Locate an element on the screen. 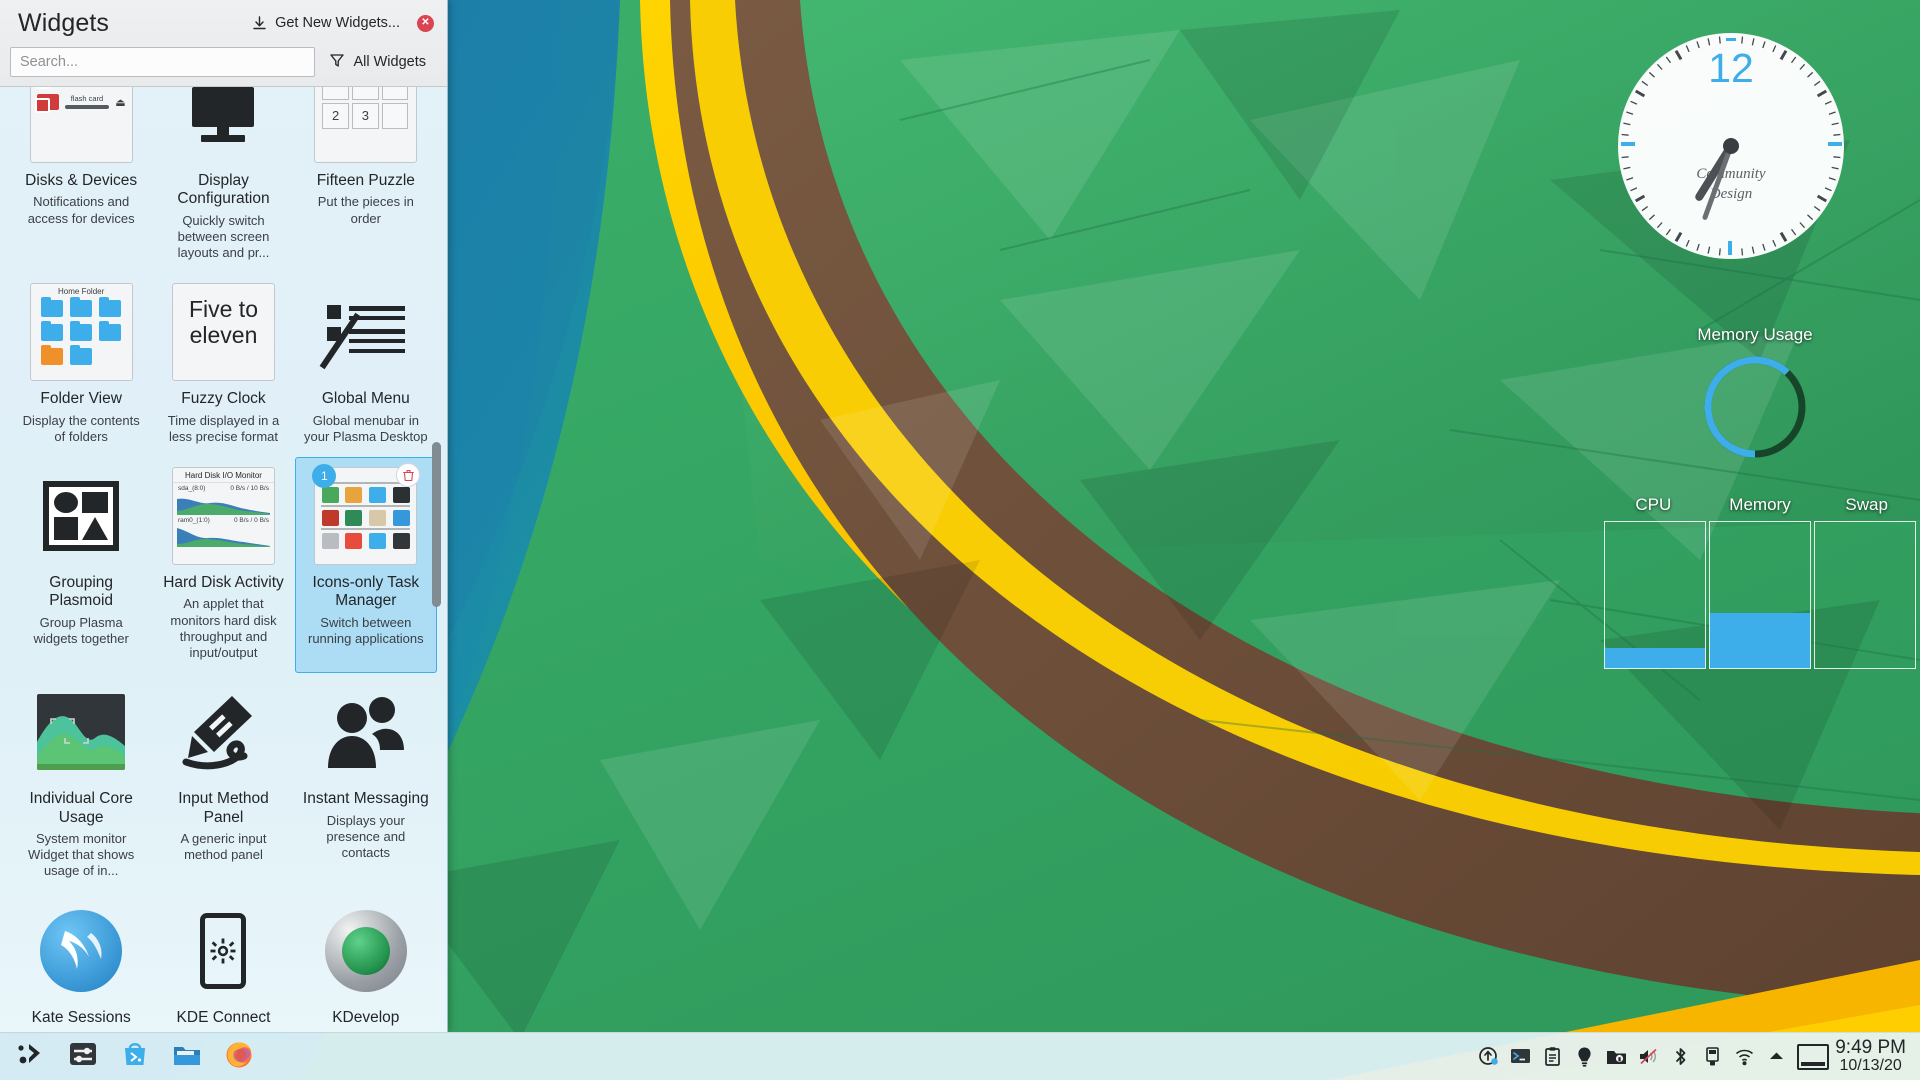 This screenshot has width=1920, height=1080. clock-center-pin is located at coordinates (1731, 146).